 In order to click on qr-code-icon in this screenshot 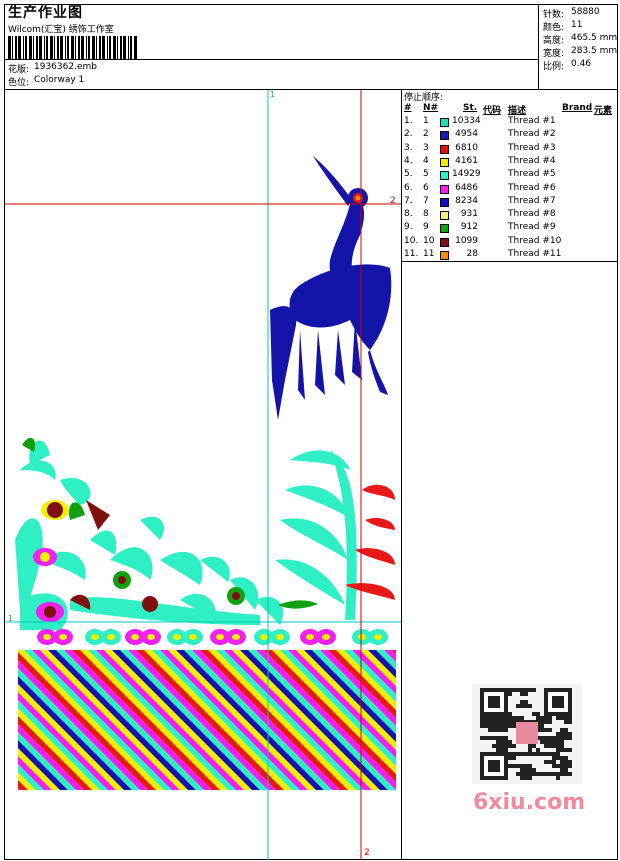, I will do `click(527, 734)`.